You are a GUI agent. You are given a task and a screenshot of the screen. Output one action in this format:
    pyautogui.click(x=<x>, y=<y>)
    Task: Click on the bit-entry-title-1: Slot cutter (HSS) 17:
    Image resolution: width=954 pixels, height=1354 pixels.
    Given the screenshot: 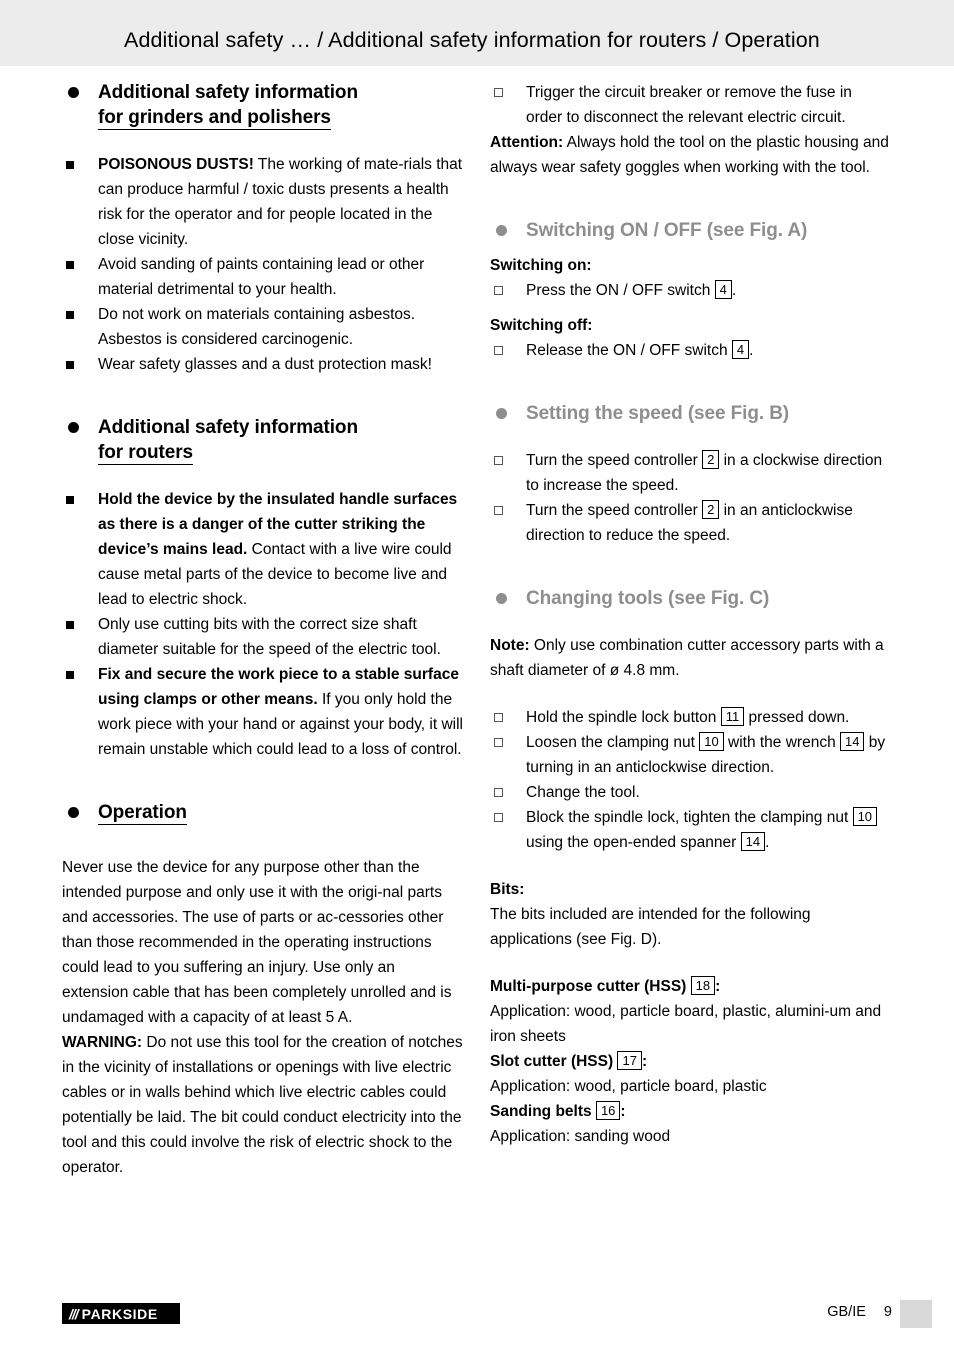 What is the action you would take?
    pyautogui.click(x=691, y=1061)
    